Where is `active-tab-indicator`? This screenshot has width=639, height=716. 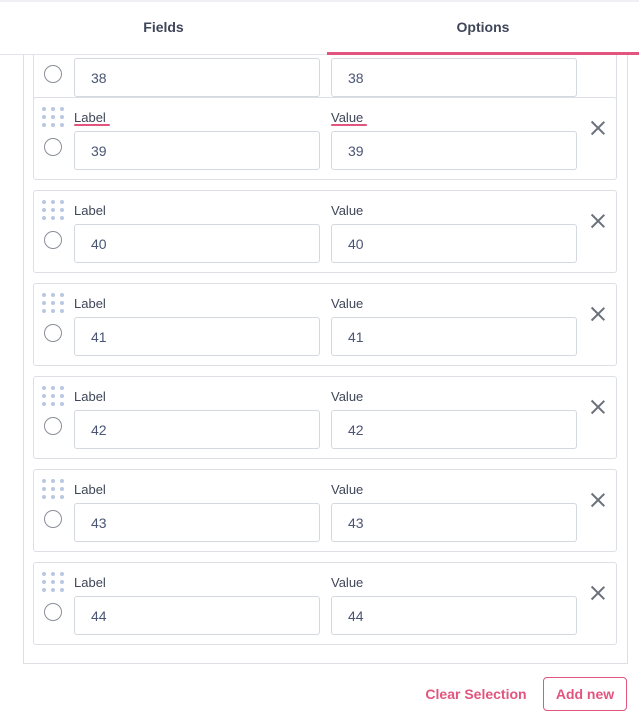
active-tab-indicator is located at coordinates (483, 53).